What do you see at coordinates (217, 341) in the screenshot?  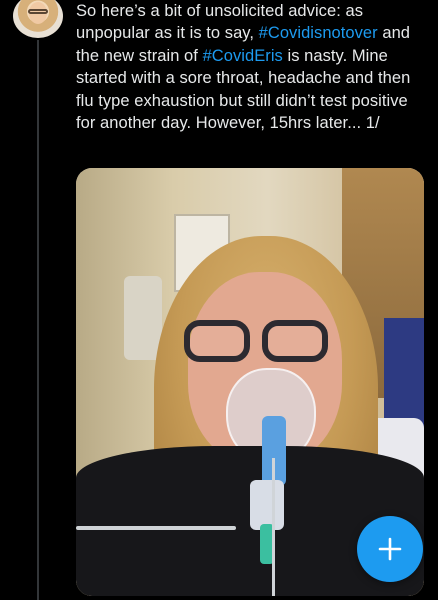 I see `photo-glasses-left` at bounding box center [217, 341].